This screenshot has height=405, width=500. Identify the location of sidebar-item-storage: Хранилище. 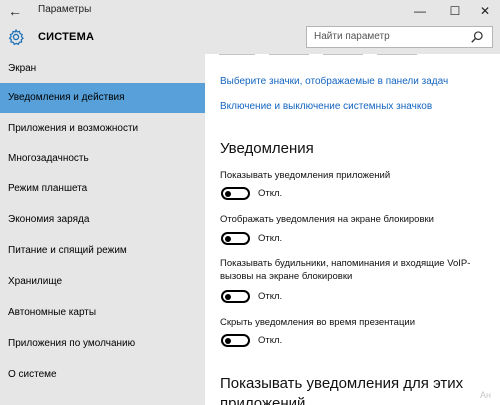
(102, 282).